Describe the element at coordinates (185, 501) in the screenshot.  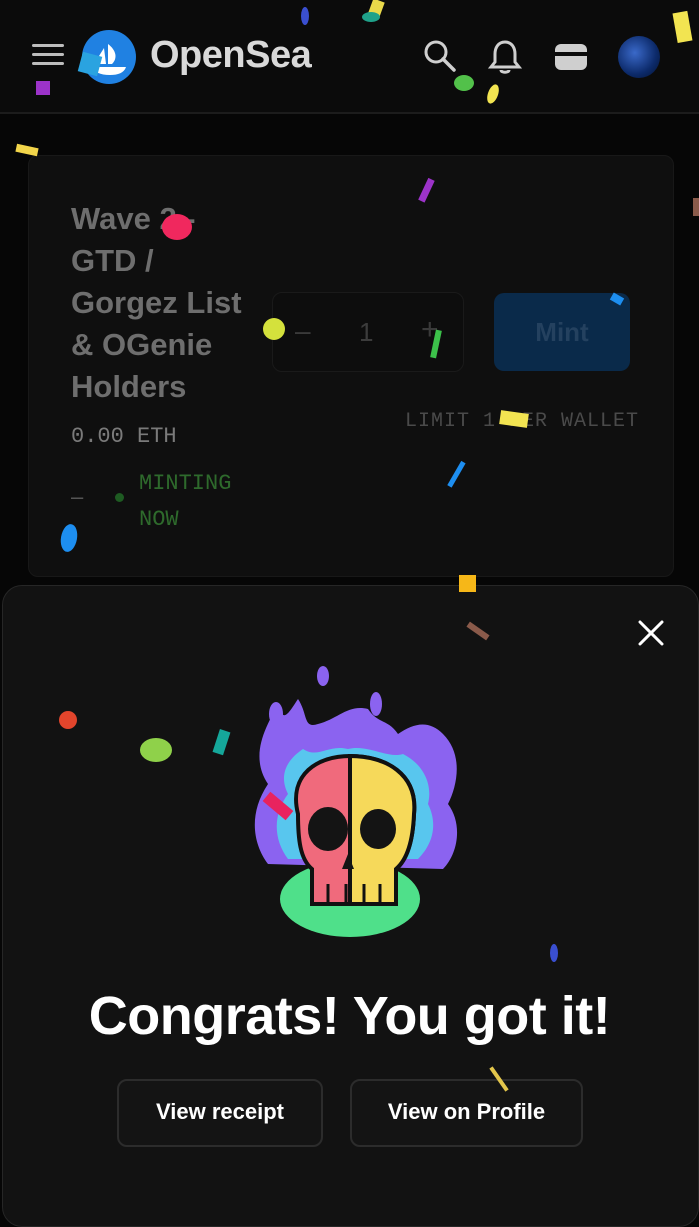
I see `minting-status: MINTING NOW` at that location.